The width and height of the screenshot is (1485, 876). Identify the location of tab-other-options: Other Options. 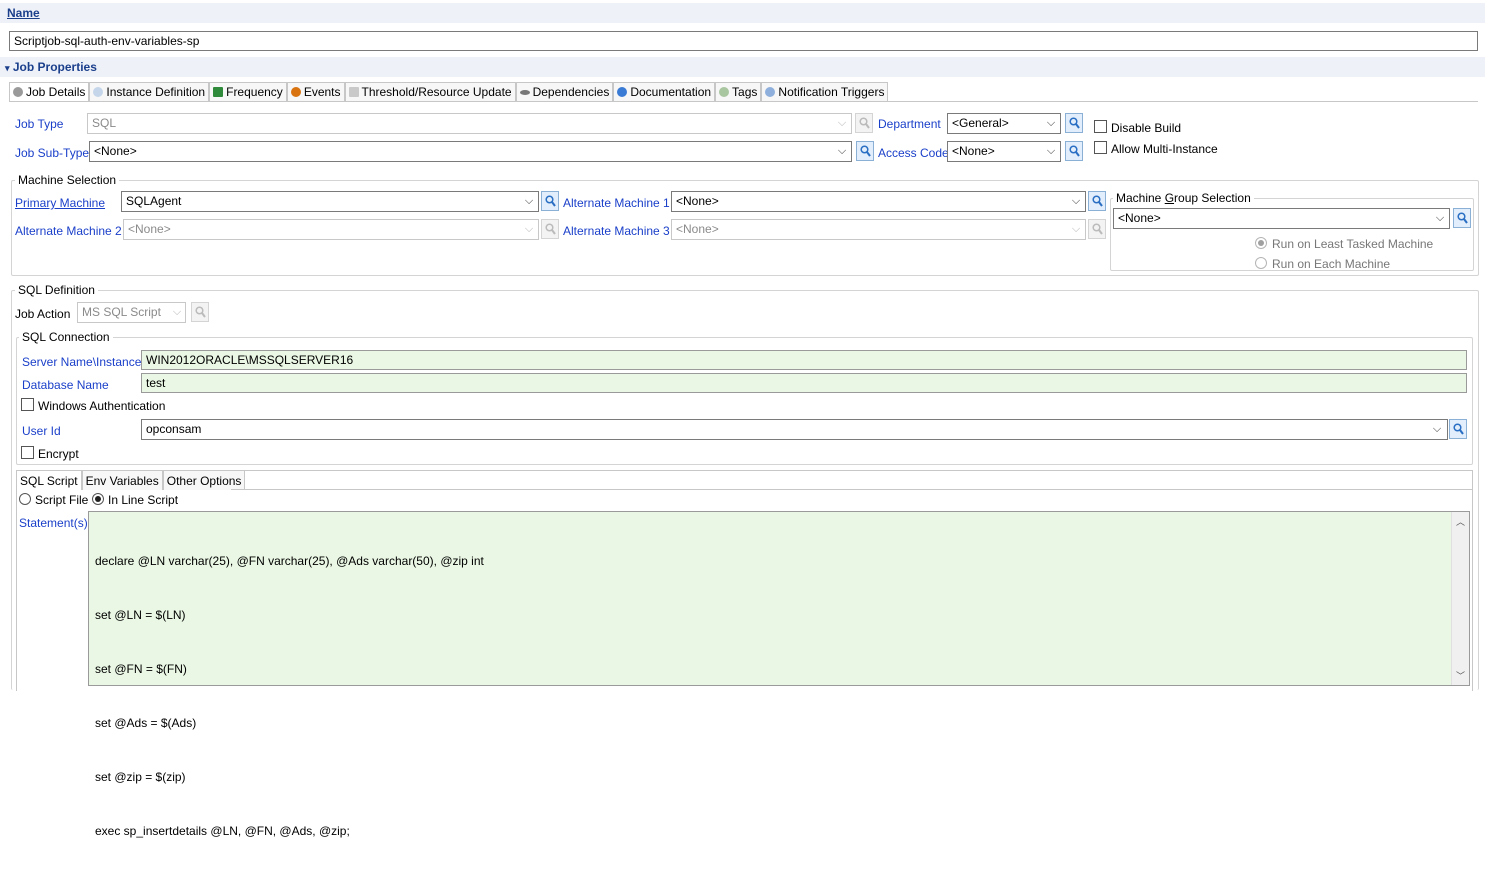
(204, 480).